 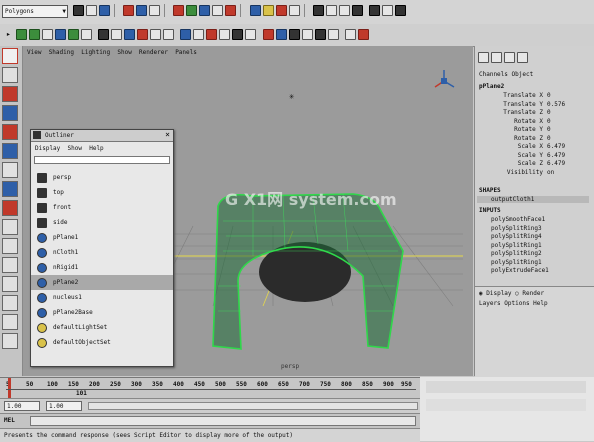 I want to click on shelf-wind-icon, so click(x=199, y=34).